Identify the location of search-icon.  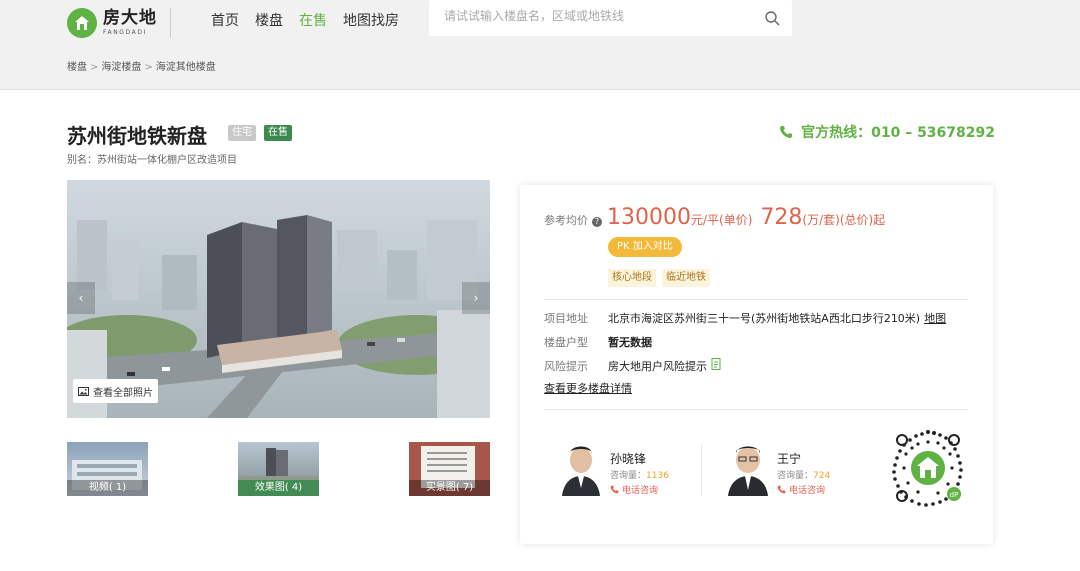
(772, 18).